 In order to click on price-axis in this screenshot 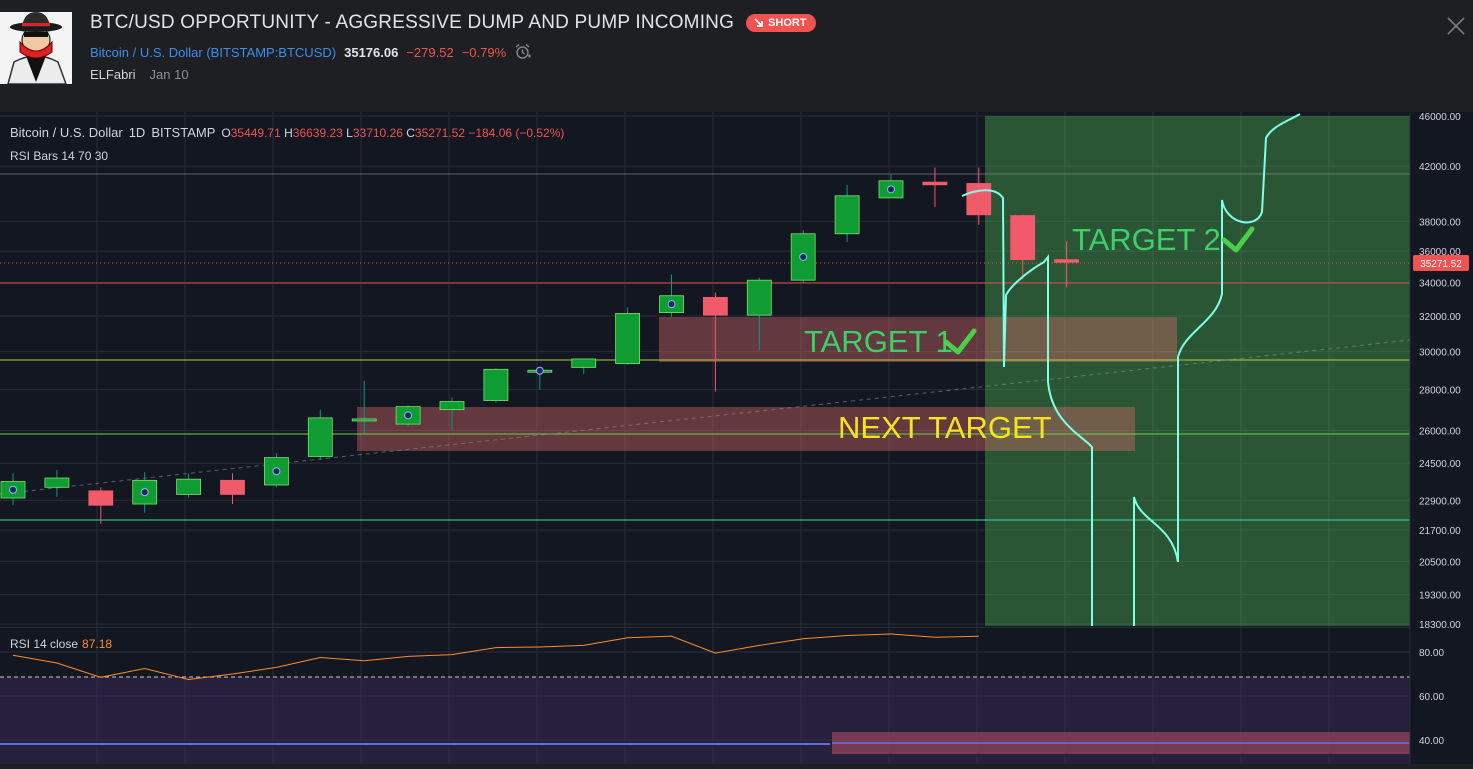, I will do `click(1441, 438)`.